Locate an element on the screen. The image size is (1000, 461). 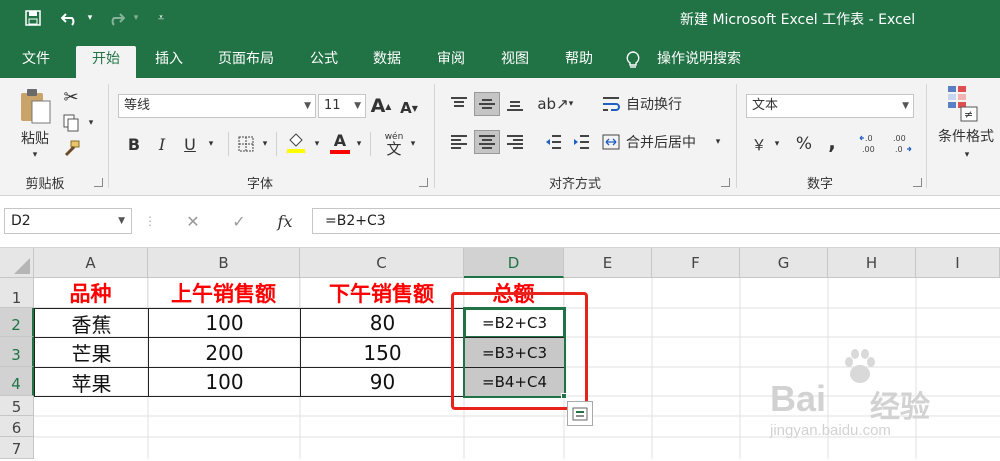
column-header-h: H is located at coordinates (872, 263).